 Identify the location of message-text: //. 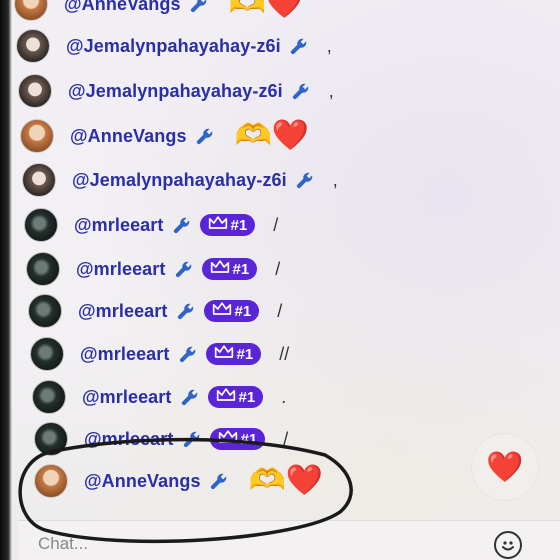
(284, 353).